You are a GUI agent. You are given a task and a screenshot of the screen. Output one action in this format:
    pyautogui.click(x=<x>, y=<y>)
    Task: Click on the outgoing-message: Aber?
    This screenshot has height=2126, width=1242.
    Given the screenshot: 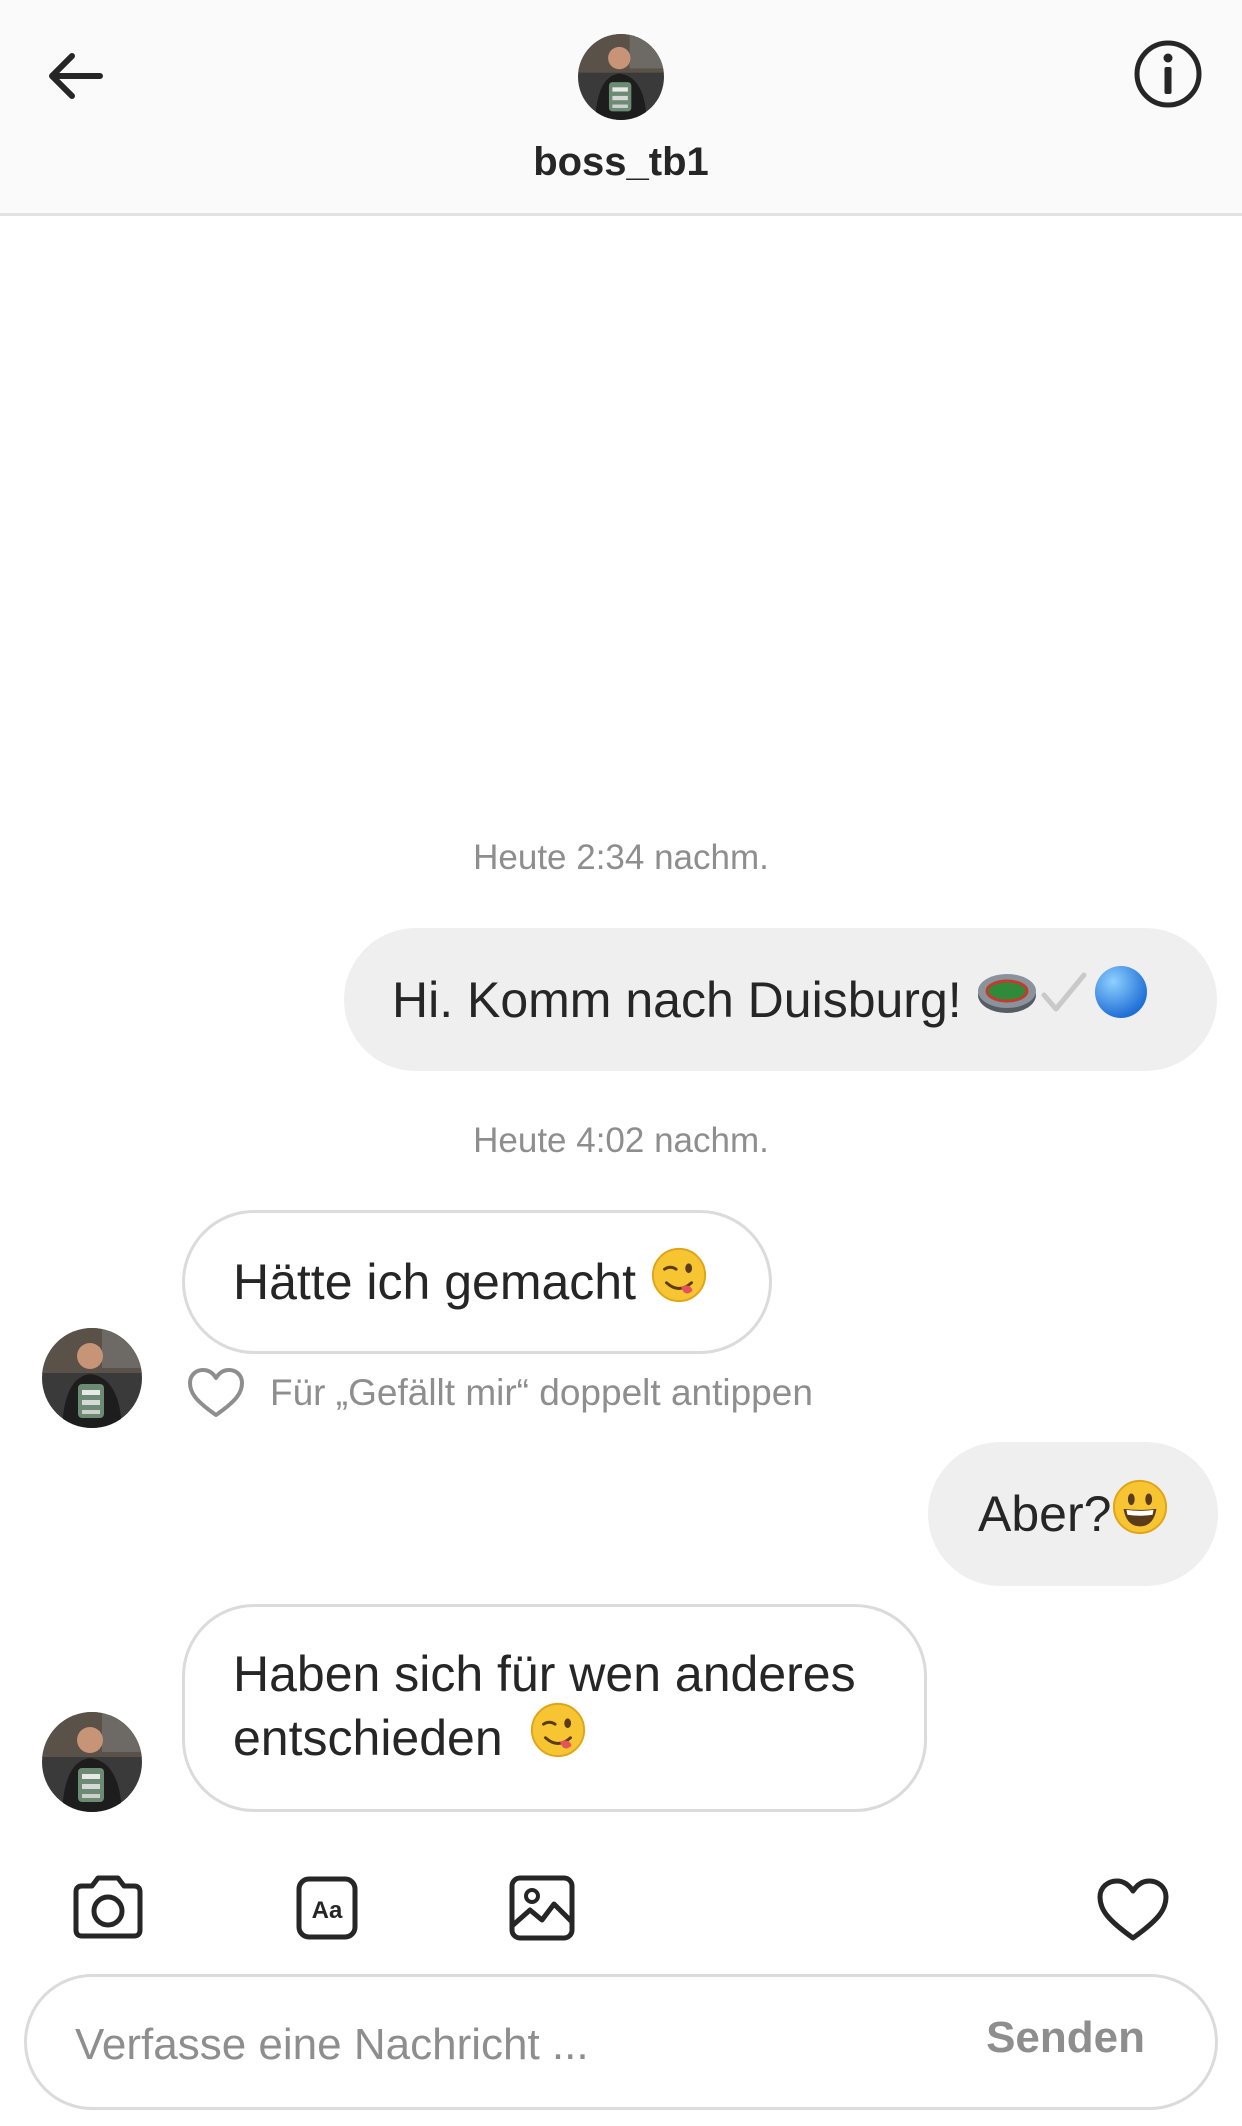 What is the action you would take?
    pyautogui.click(x=1073, y=1514)
    